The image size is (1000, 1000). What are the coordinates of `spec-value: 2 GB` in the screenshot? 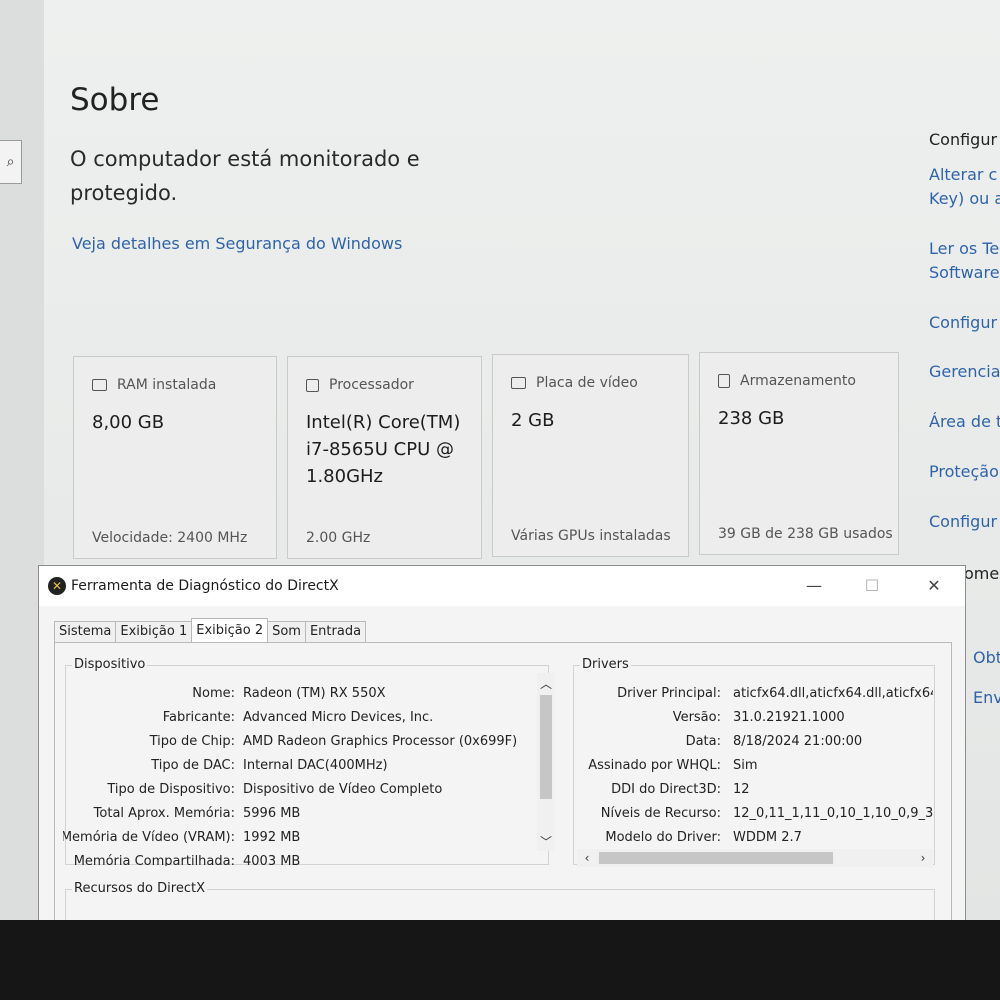 It's located at (533, 420).